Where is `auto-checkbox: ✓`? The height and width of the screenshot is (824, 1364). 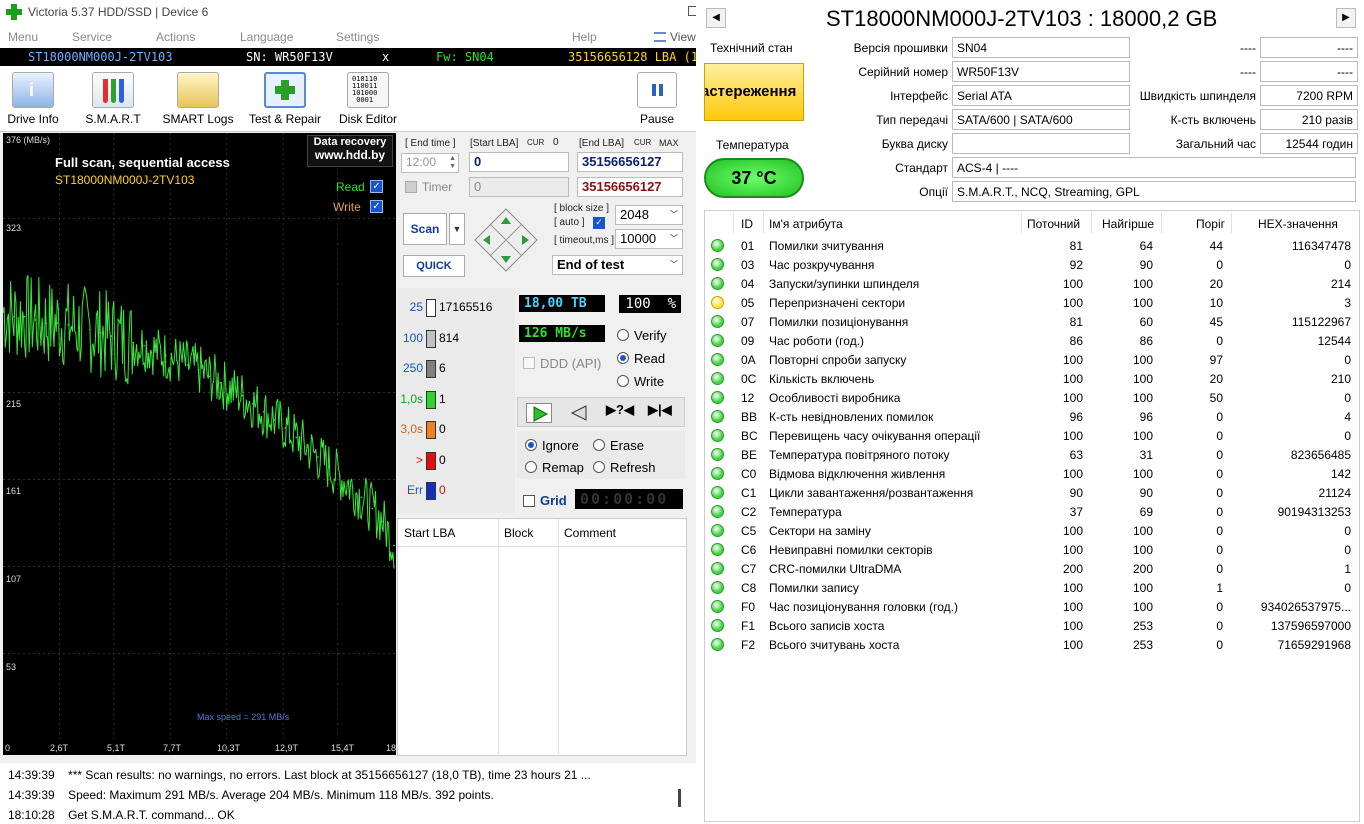
auto-checkbox: ✓ is located at coordinates (599, 223).